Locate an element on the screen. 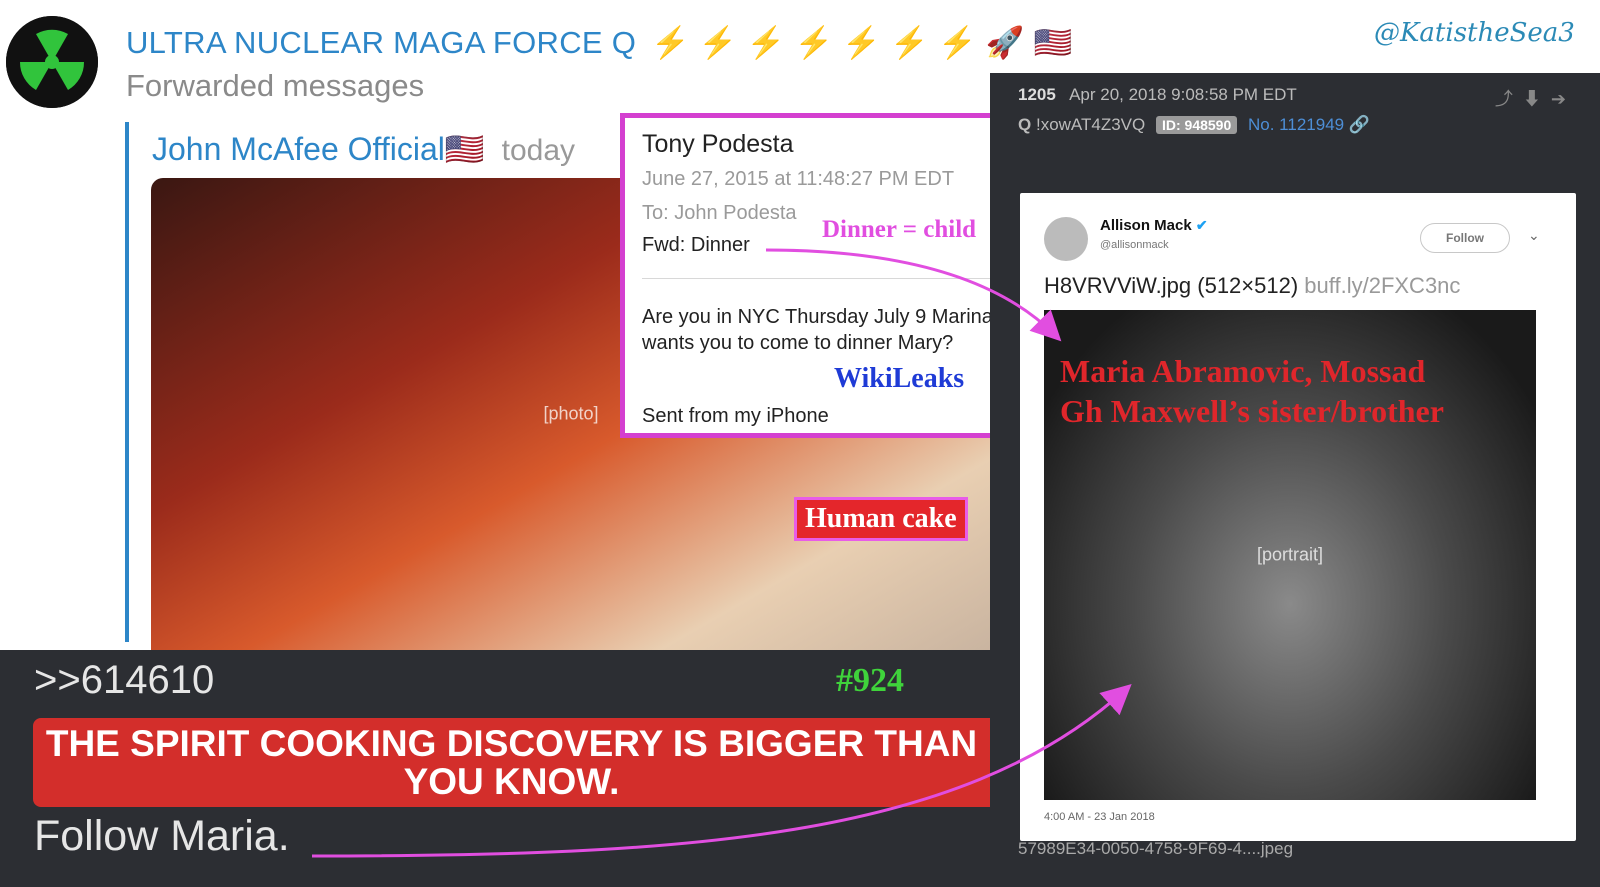 The height and width of the screenshot is (887, 1600). forwarded-from-name: John McAfee Official🇺🇸 is located at coordinates (318, 149).